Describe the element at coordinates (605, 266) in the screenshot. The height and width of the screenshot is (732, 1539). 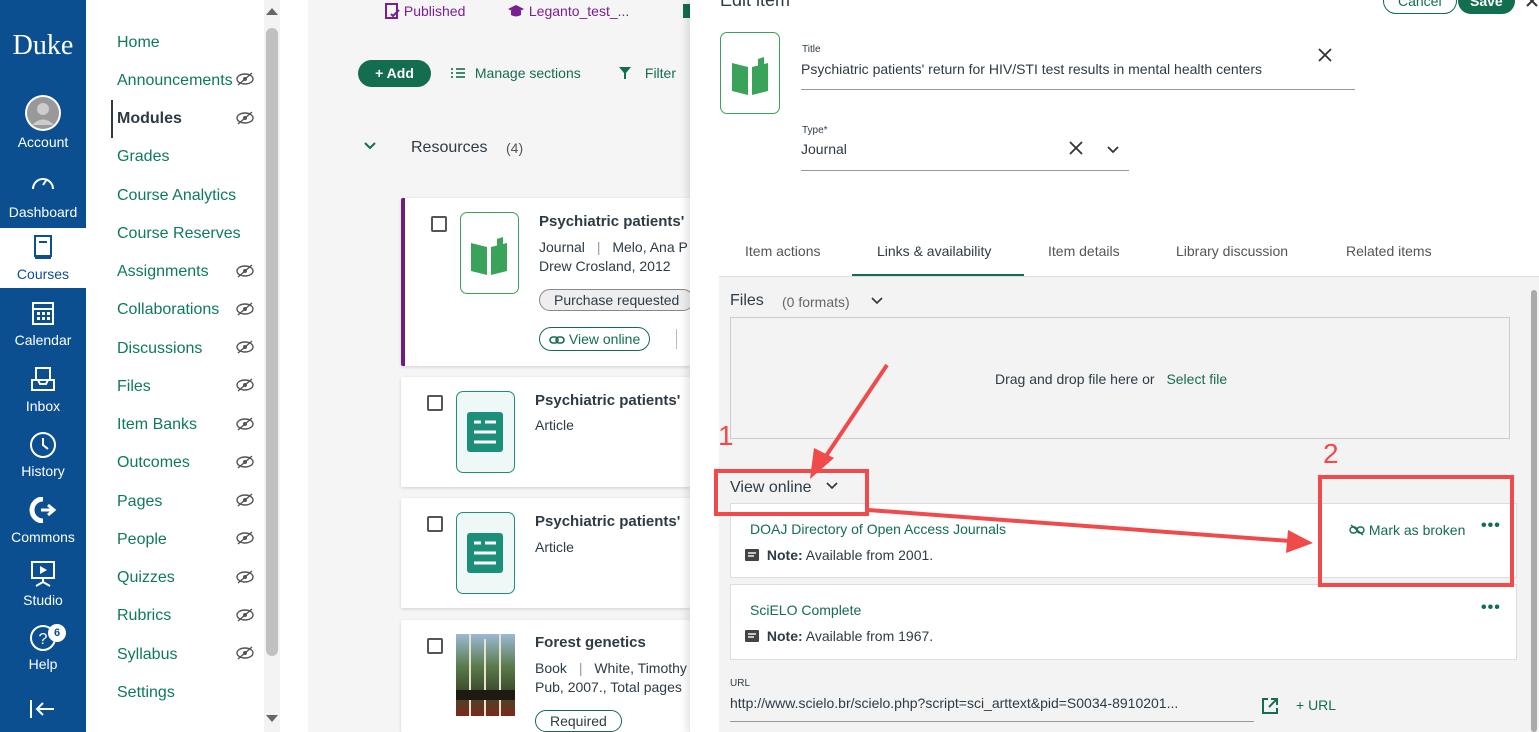
I see `card-extra: Drew Crosland, 2012` at that location.